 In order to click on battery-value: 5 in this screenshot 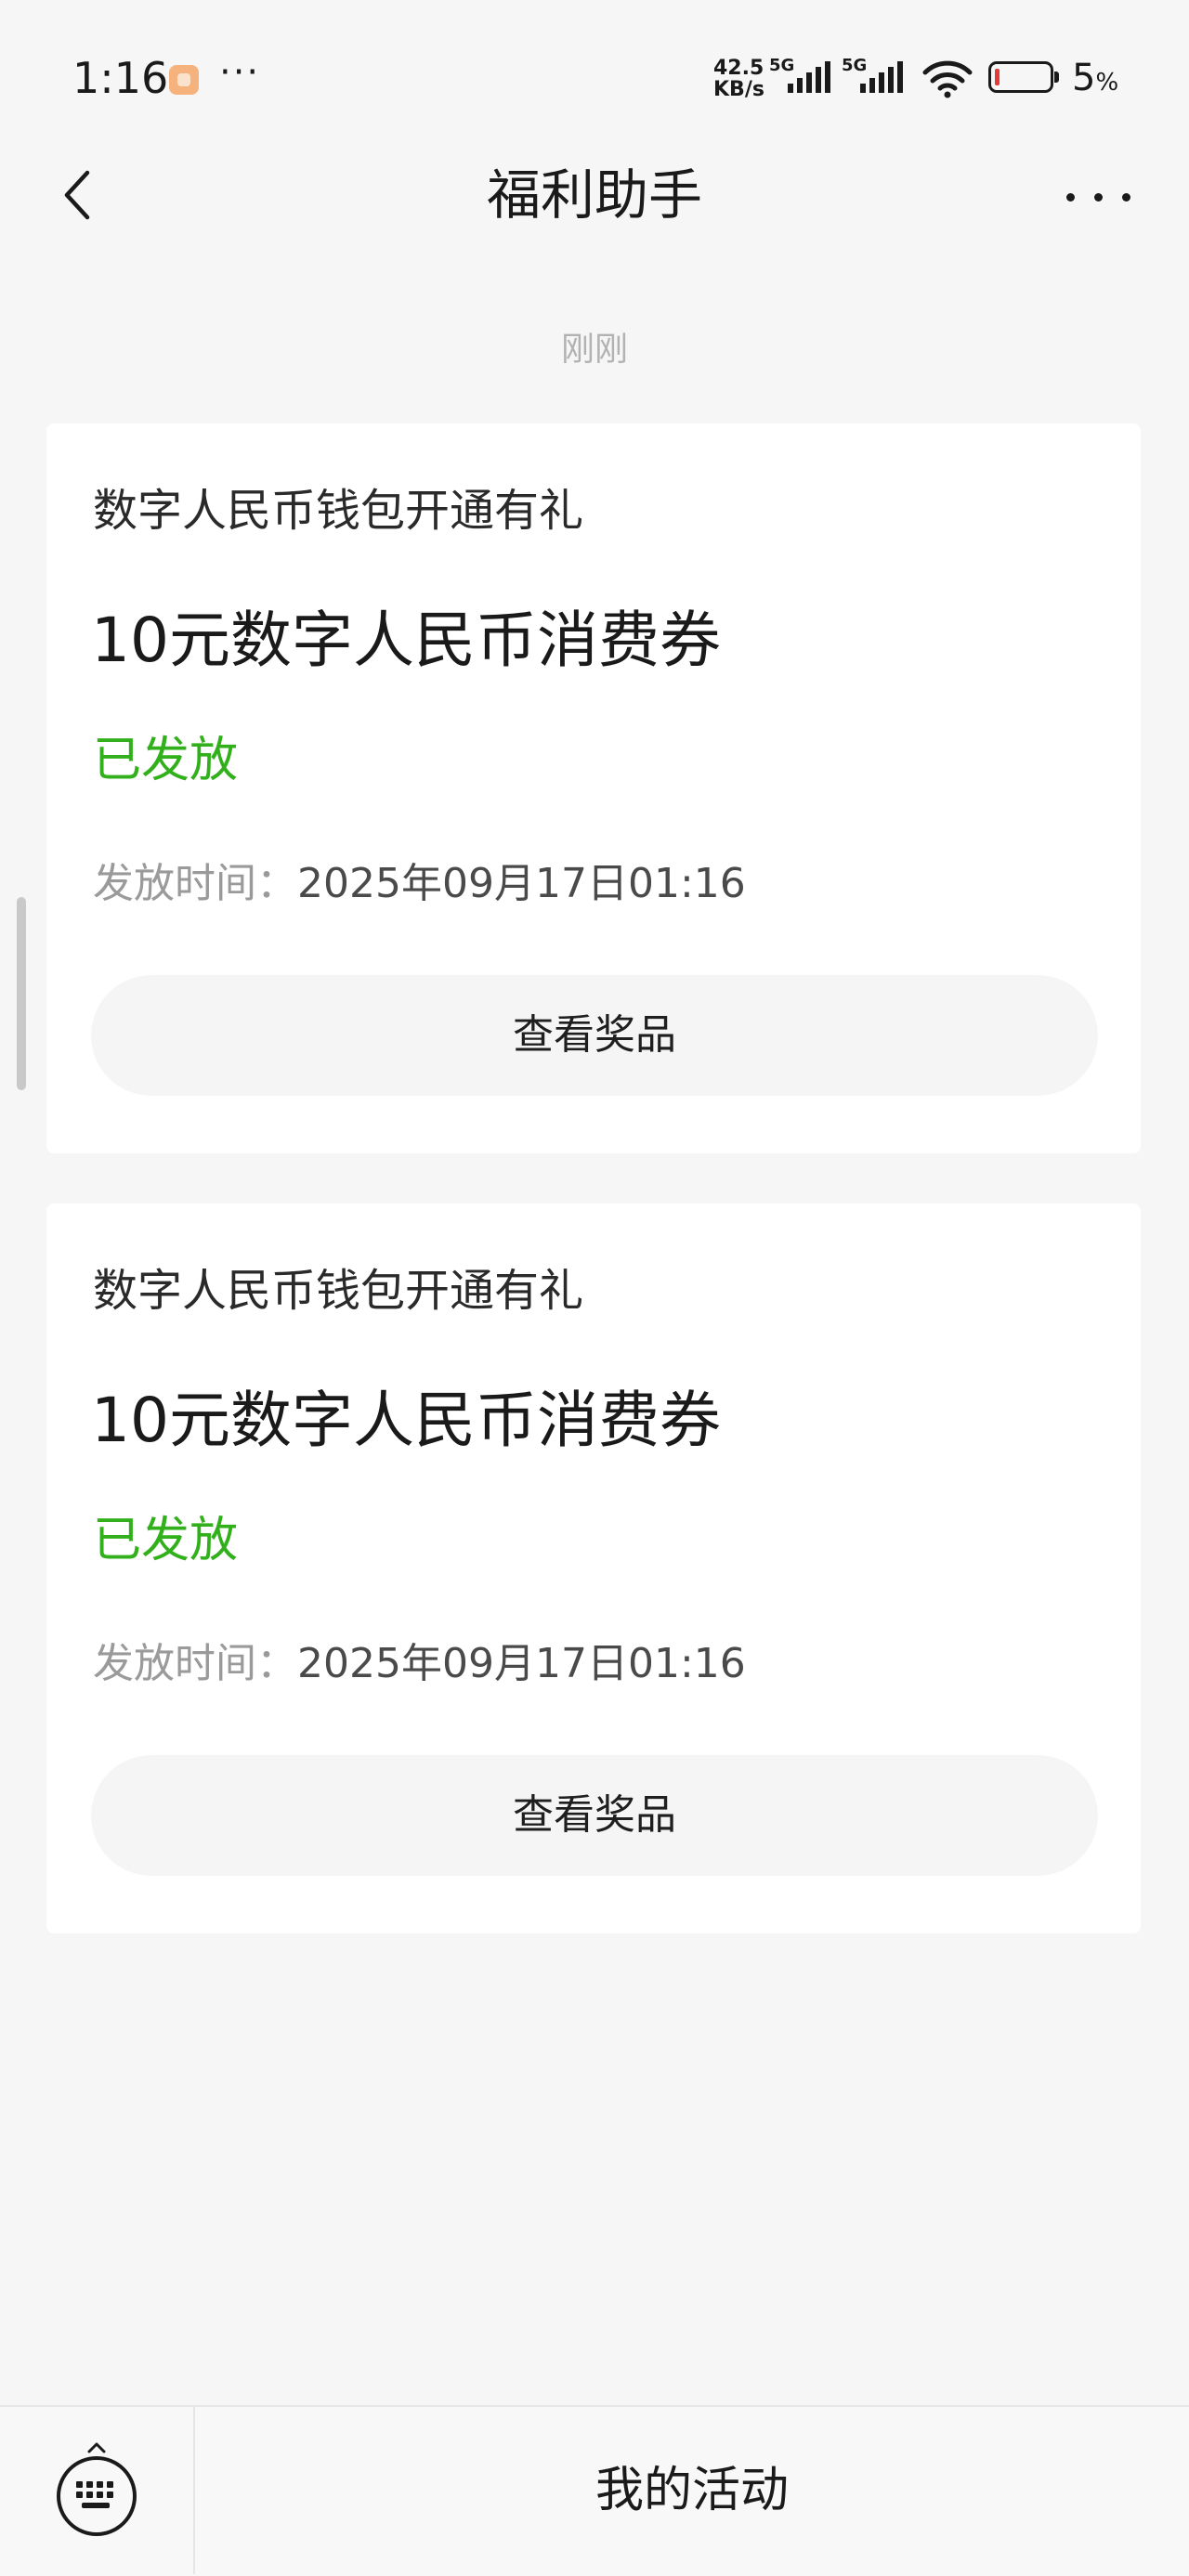, I will do `click(1084, 78)`.